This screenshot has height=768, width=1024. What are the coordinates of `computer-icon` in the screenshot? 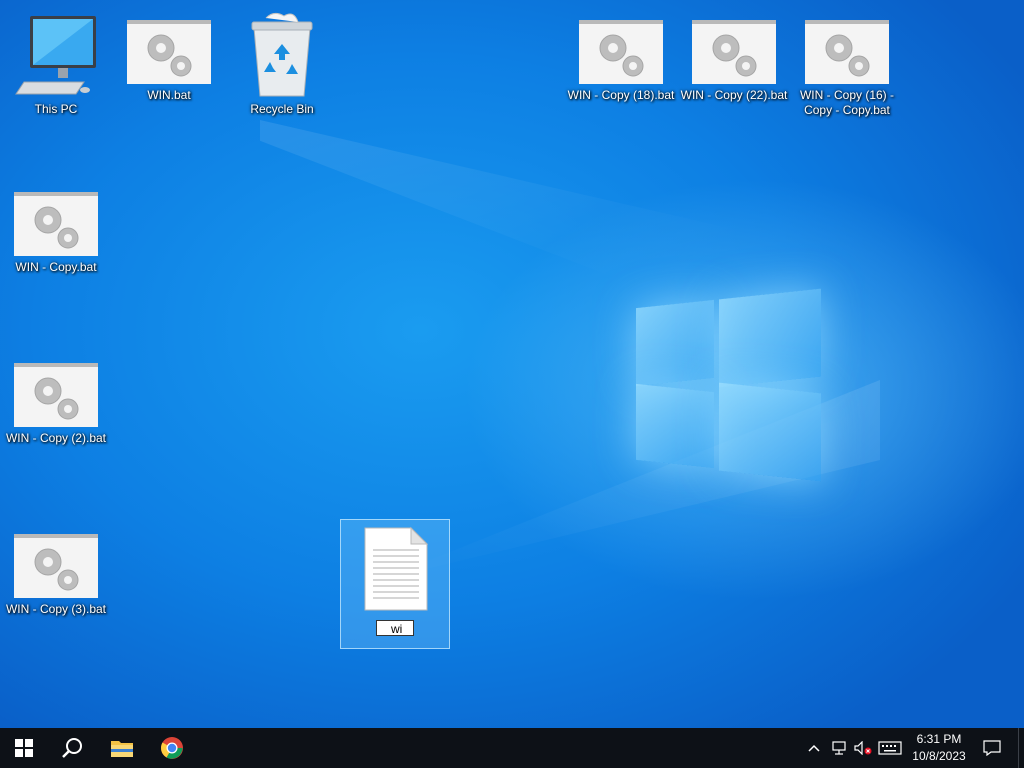 It's located at (56, 55).